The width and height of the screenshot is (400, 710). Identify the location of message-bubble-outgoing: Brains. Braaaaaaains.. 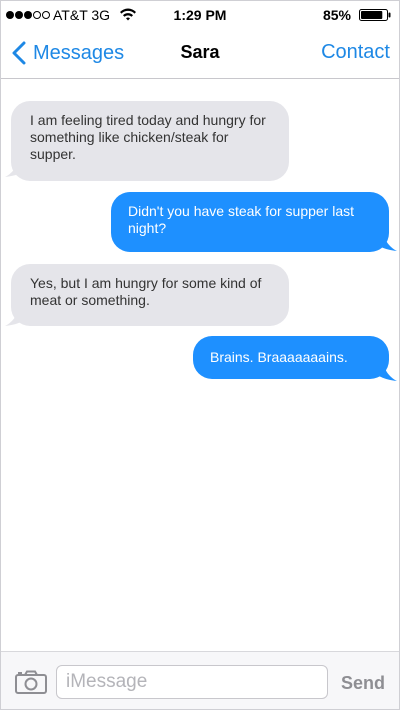
(291, 357).